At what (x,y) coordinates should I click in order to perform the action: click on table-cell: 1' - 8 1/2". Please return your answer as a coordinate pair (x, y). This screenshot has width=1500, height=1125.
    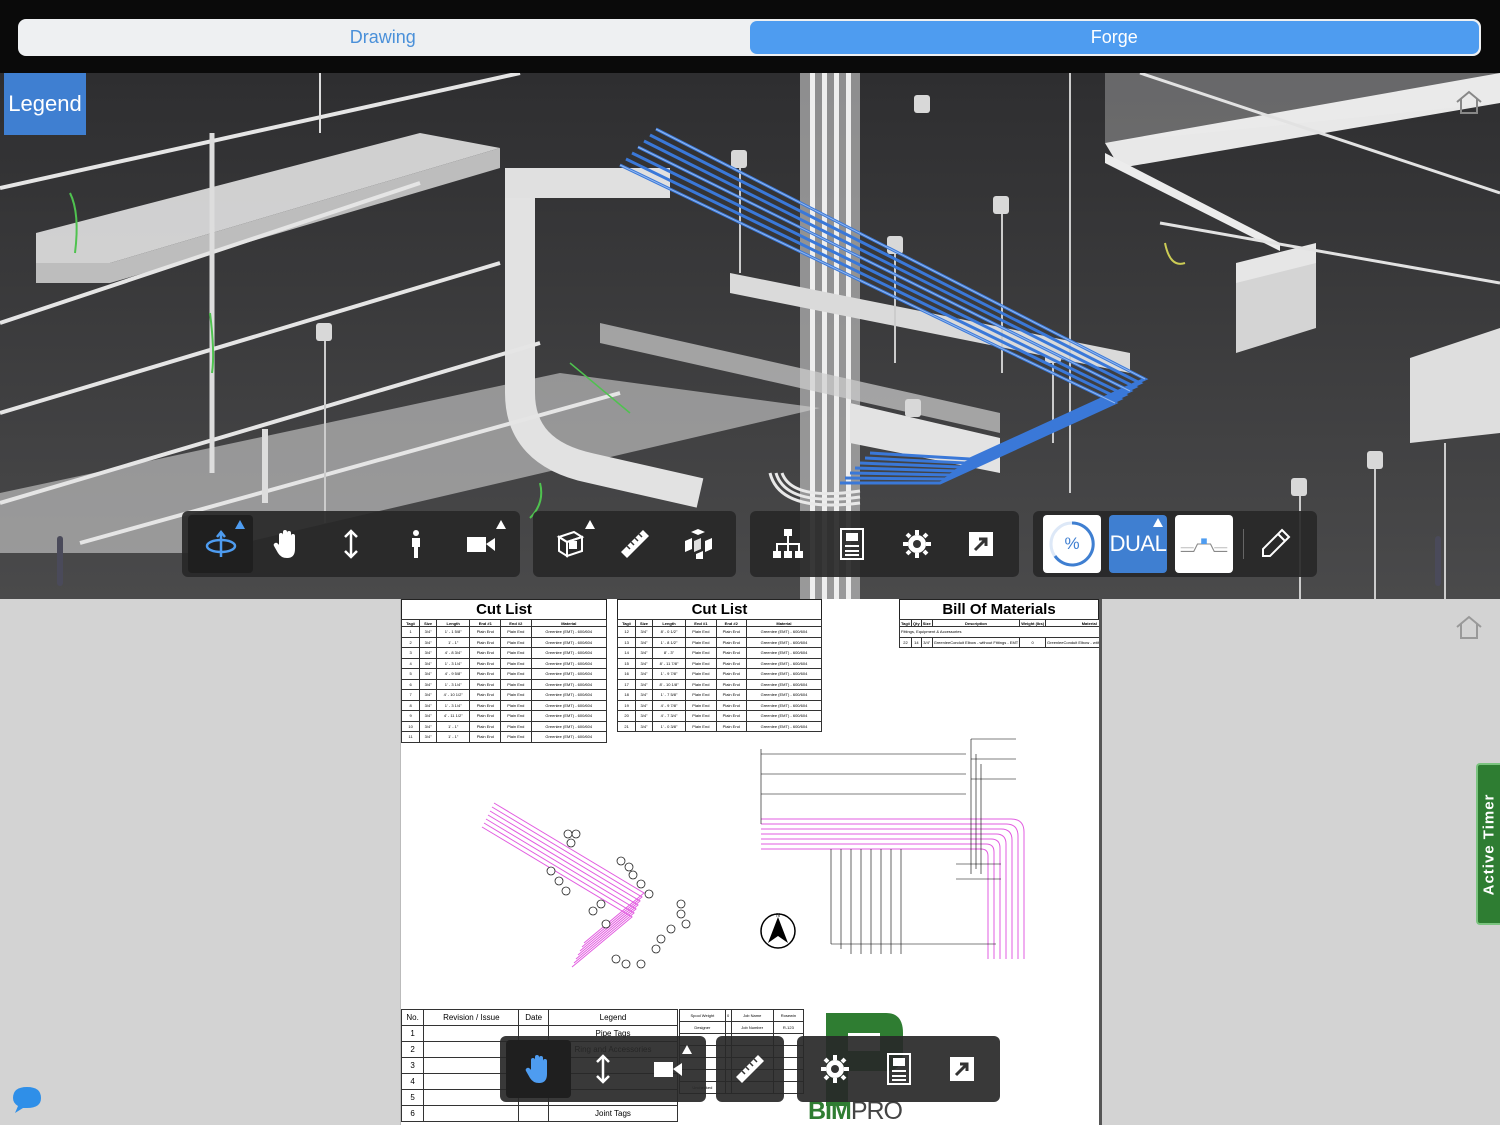
    Looking at the image, I should click on (669, 642).